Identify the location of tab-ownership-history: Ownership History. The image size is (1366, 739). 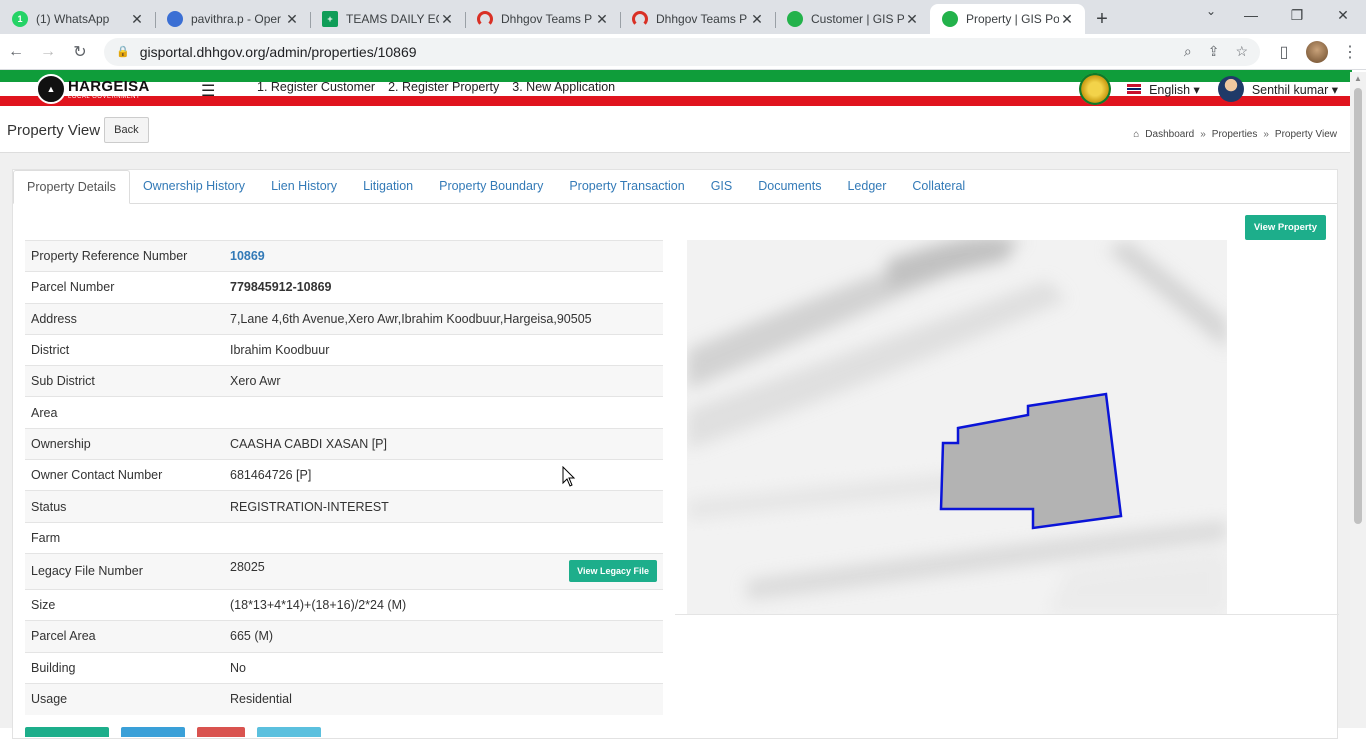
(194, 186).